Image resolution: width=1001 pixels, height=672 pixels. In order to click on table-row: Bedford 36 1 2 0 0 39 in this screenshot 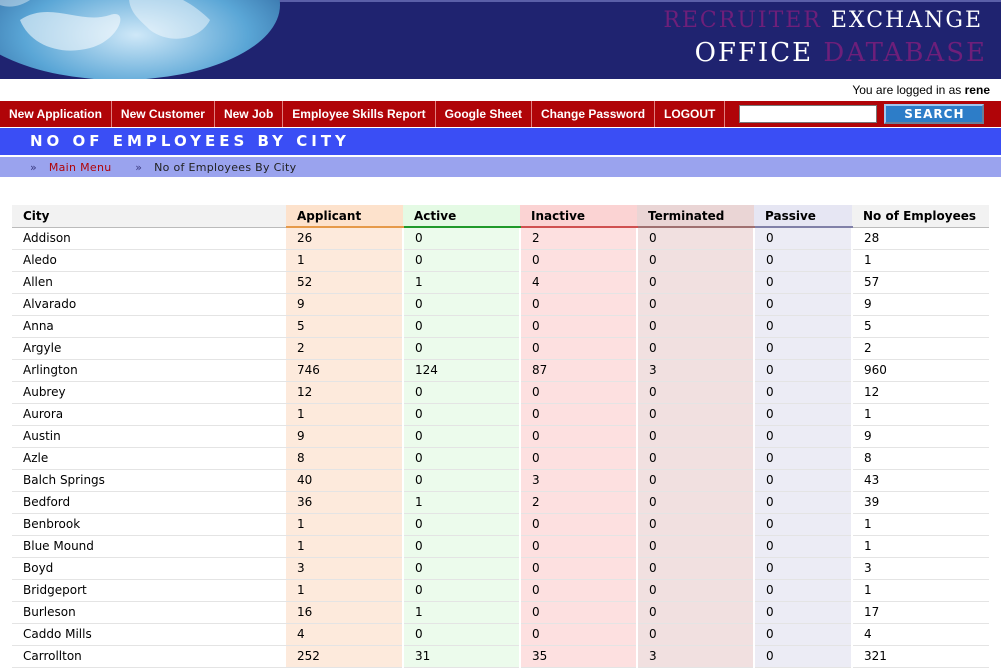, I will do `click(500, 502)`.